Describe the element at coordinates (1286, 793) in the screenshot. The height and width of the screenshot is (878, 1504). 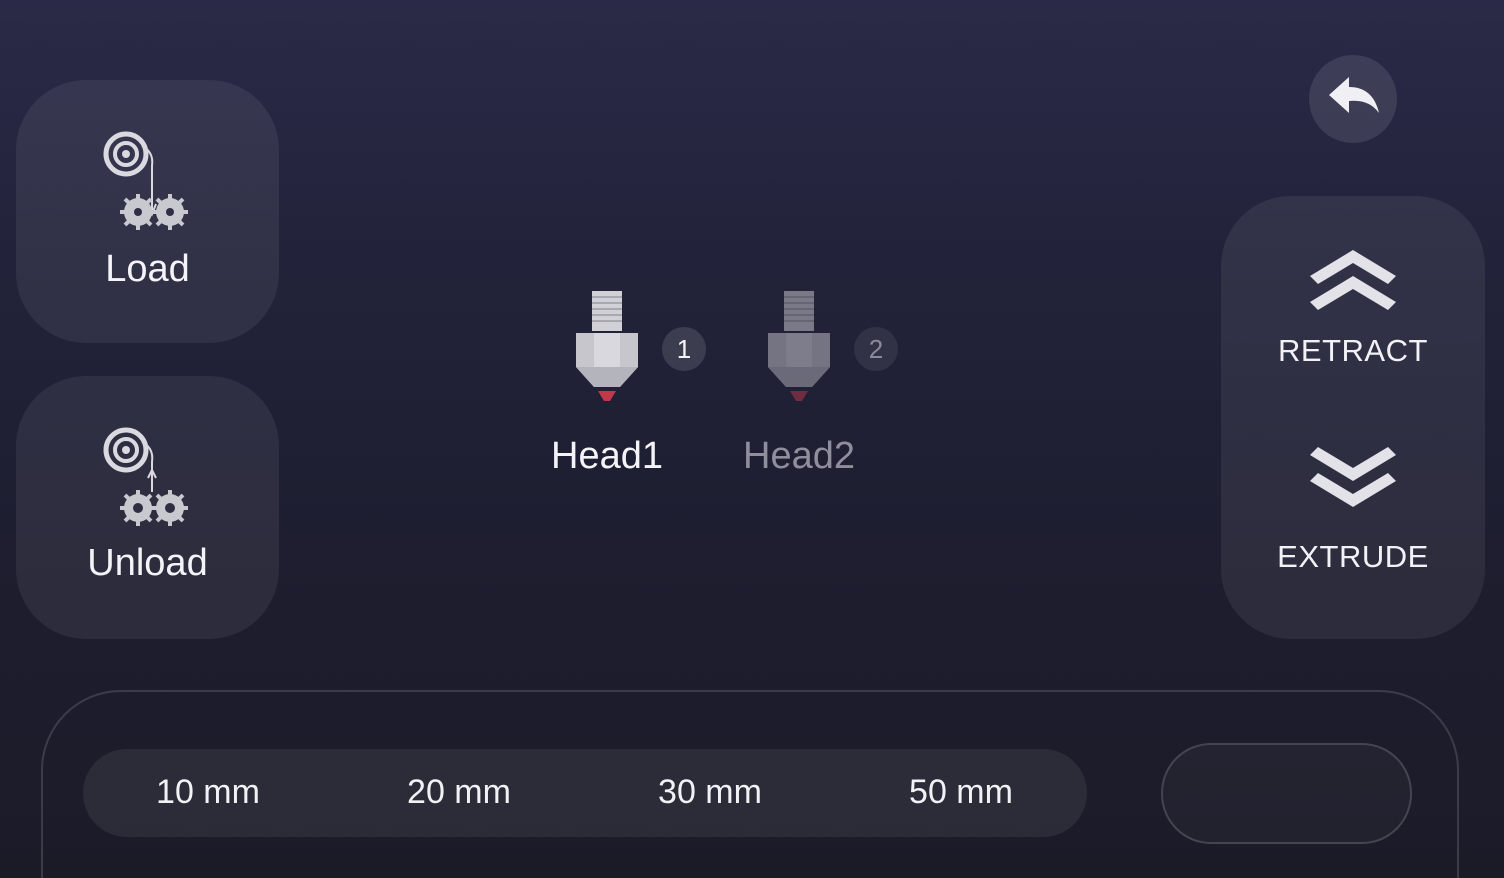
I see `custom-distance-input` at that location.